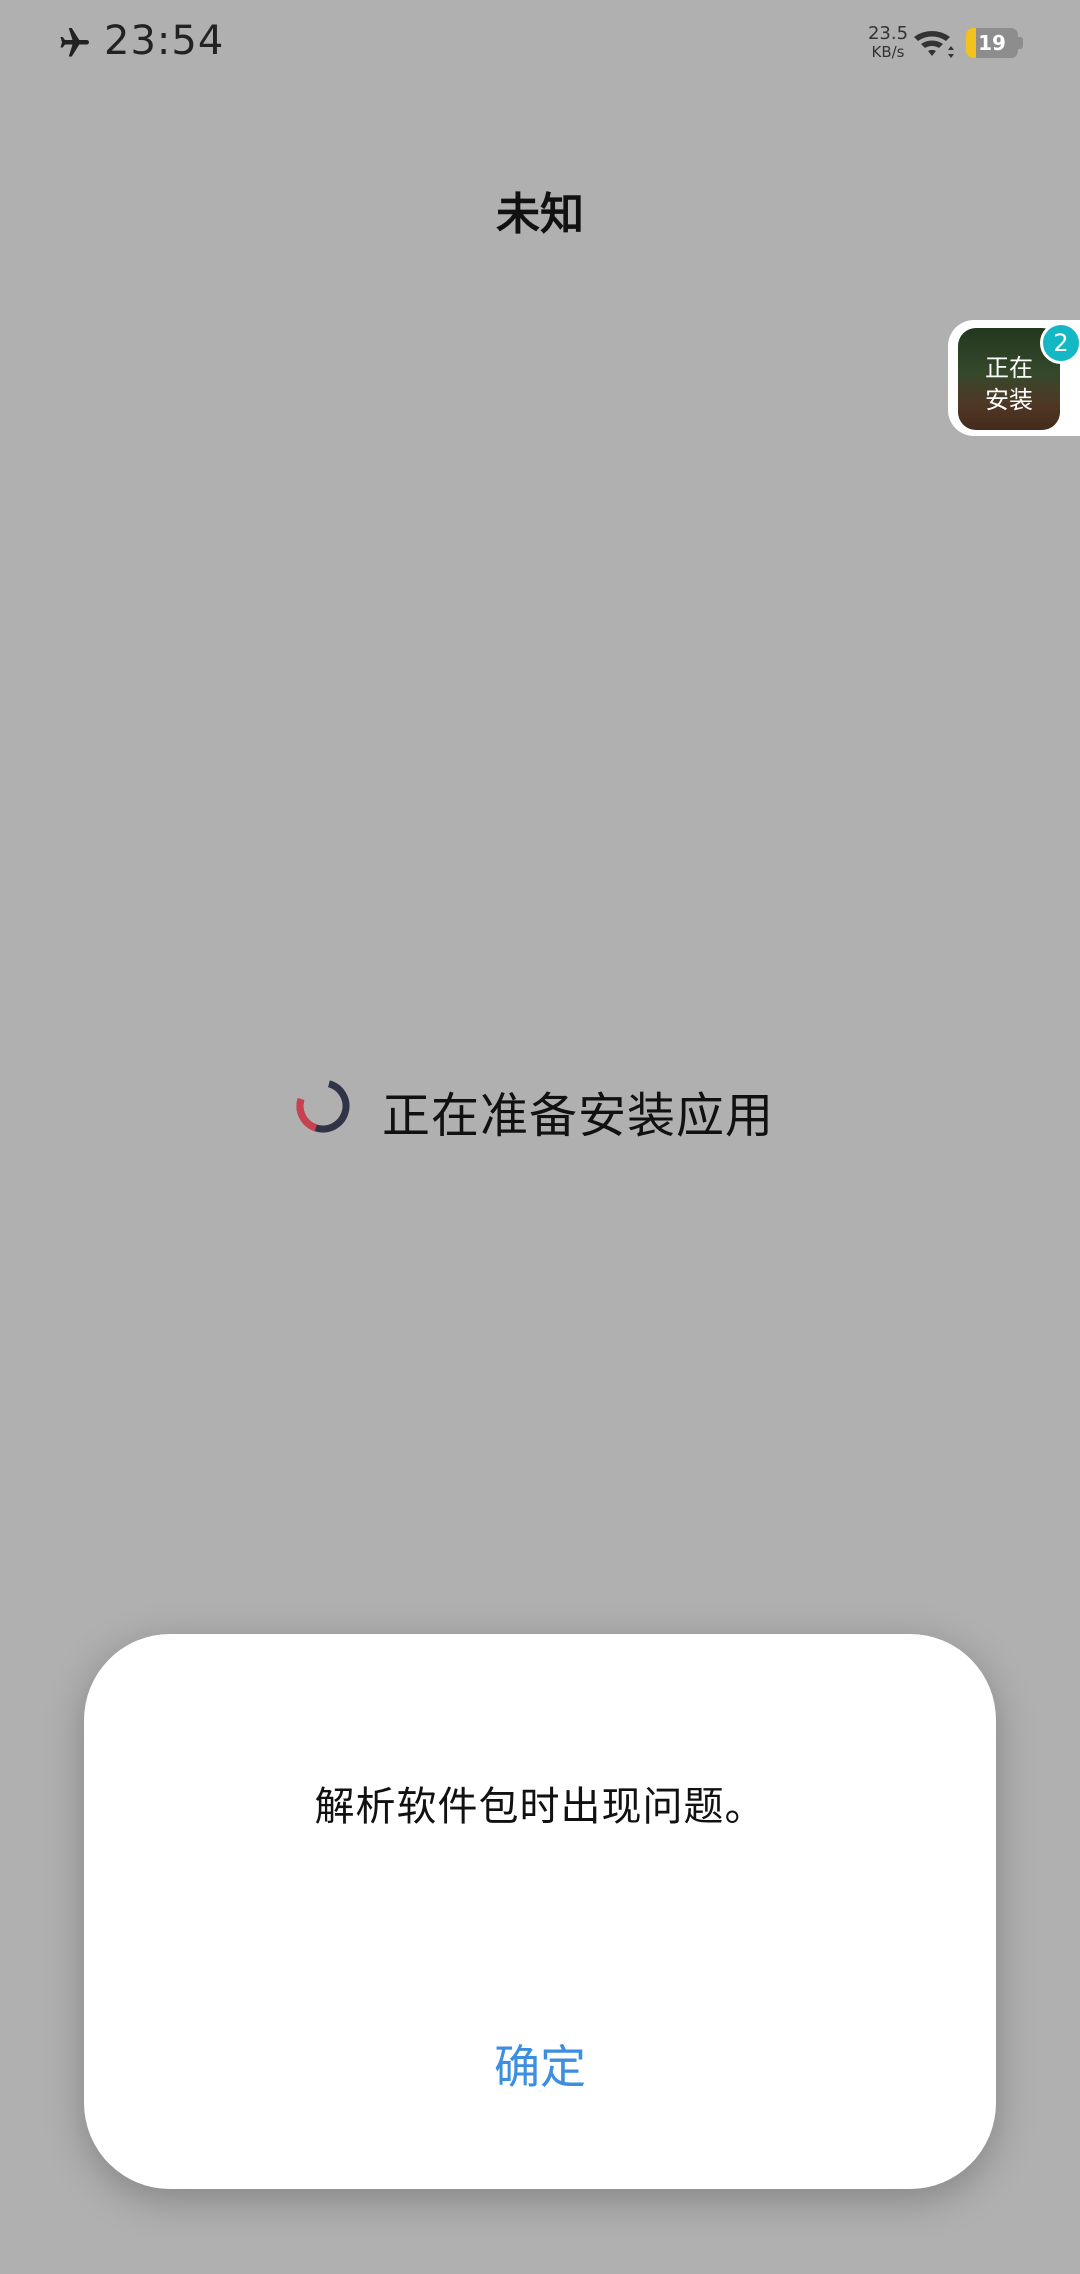 This screenshot has width=1080, height=2274. What do you see at coordinates (74, 42) in the screenshot?
I see `airplane-icon` at bounding box center [74, 42].